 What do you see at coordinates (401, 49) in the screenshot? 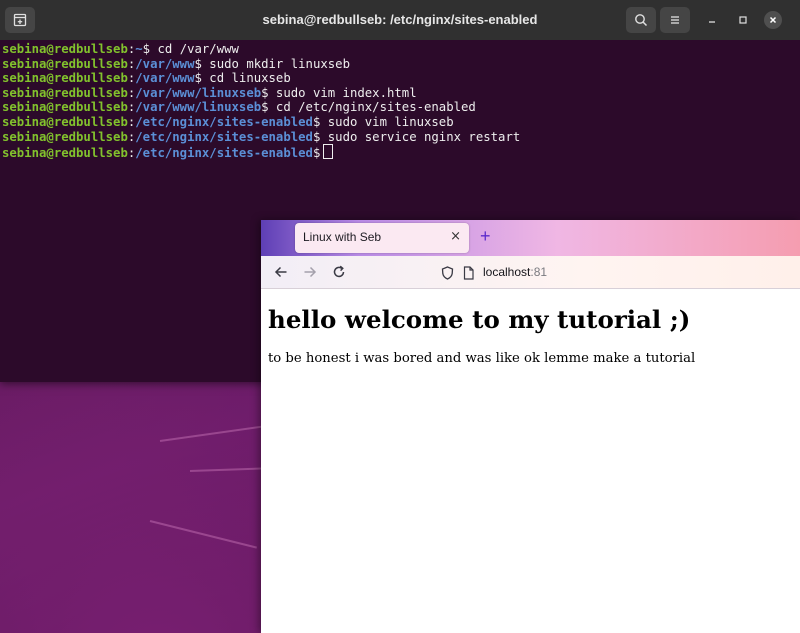
I see `terminal-line: sebina@redbullseb:~$ cd /var/www` at bounding box center [401, 49].